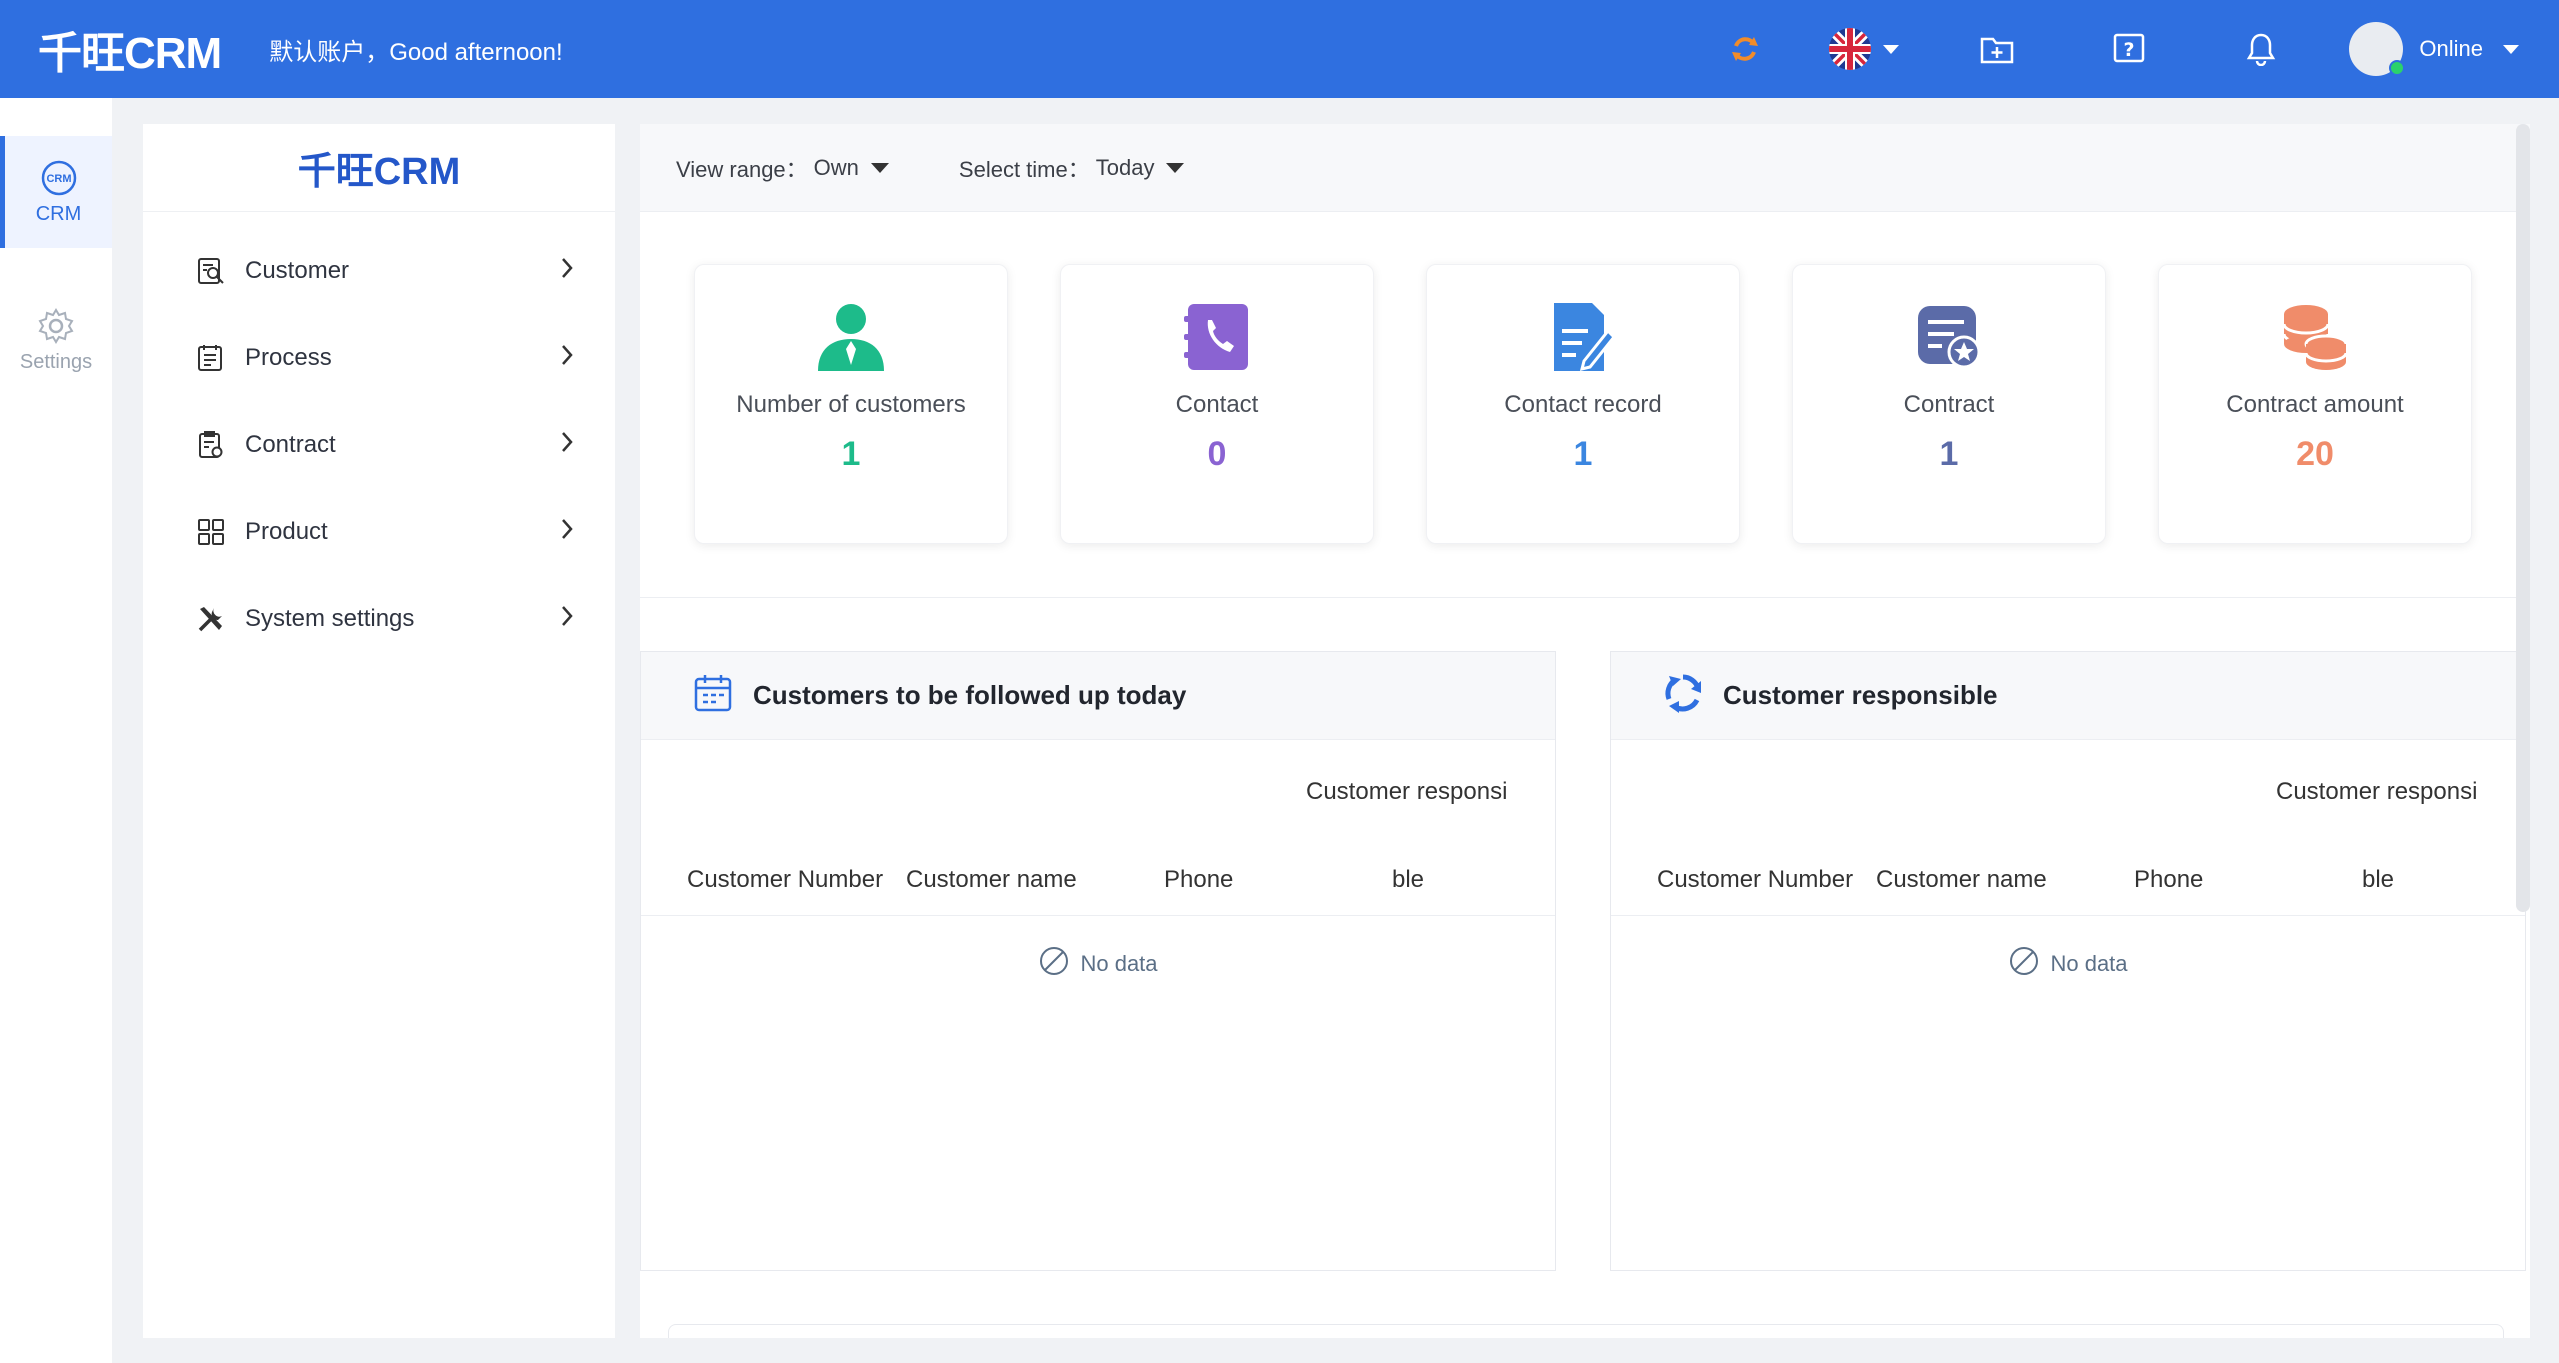  I want to click on panel-title: Customers to be followed up today, so click(970, 695).